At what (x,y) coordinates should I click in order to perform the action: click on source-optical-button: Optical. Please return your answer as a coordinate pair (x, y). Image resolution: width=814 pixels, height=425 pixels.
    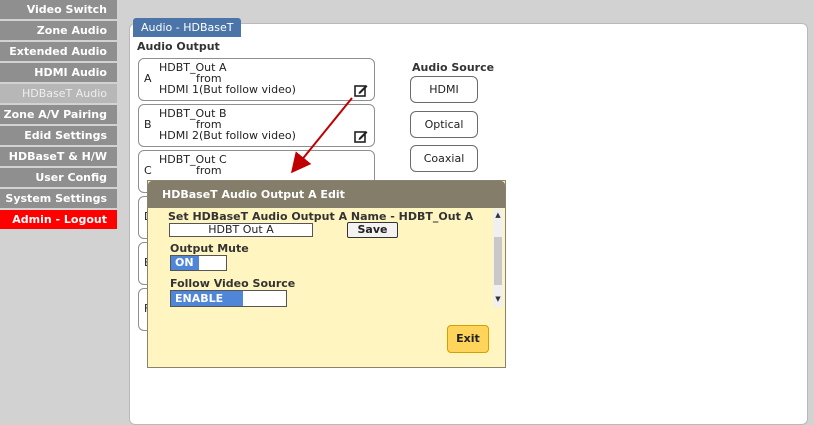
    Looking at the image, I should click on (444, 124).